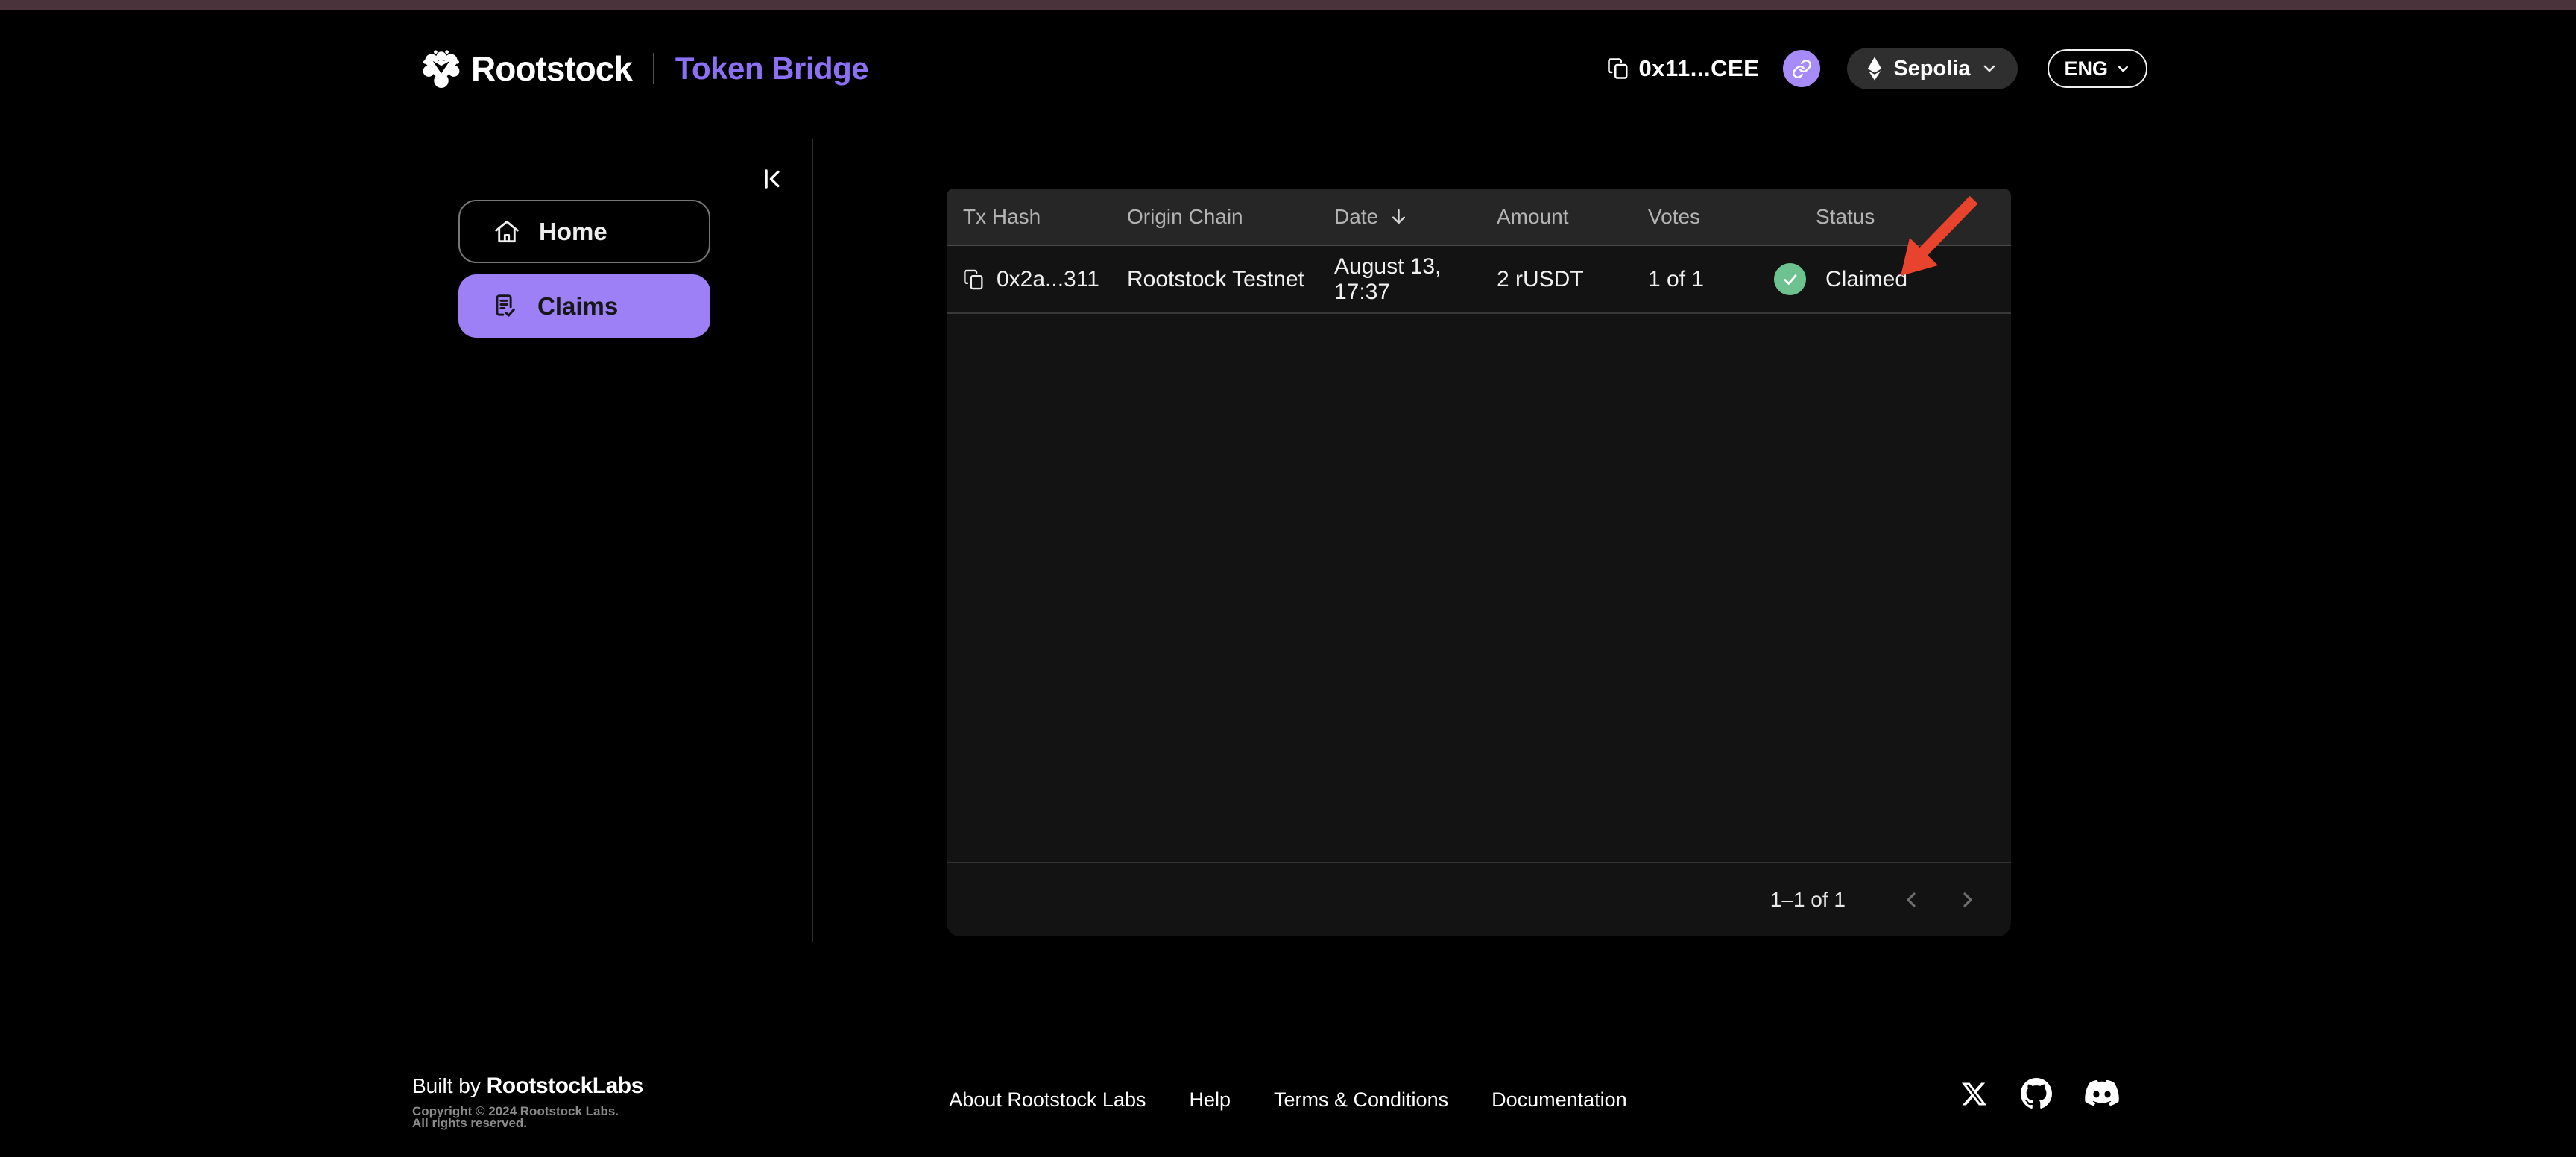  I want to click on column-header-status: Status, so click(1846, 216).